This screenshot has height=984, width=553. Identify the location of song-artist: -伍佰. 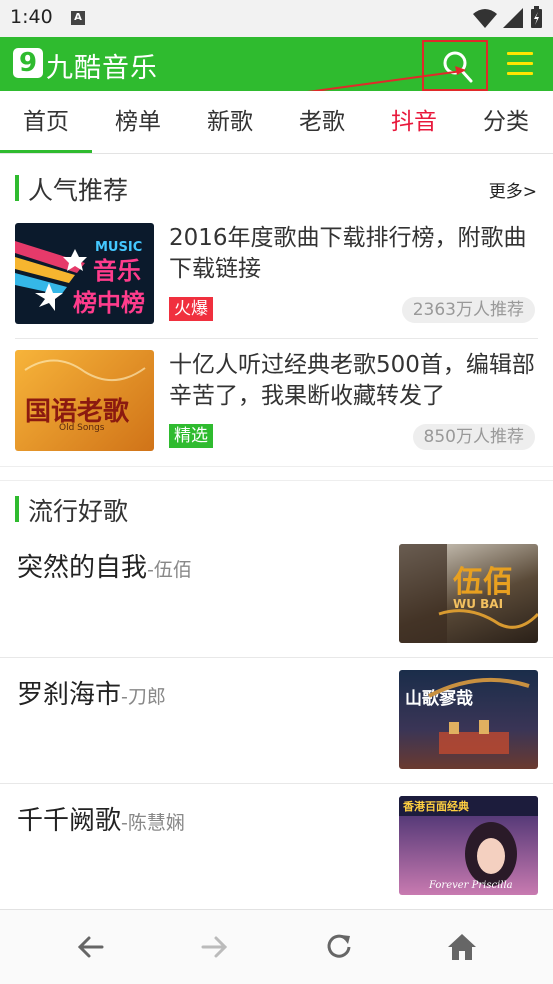
(169, 570).